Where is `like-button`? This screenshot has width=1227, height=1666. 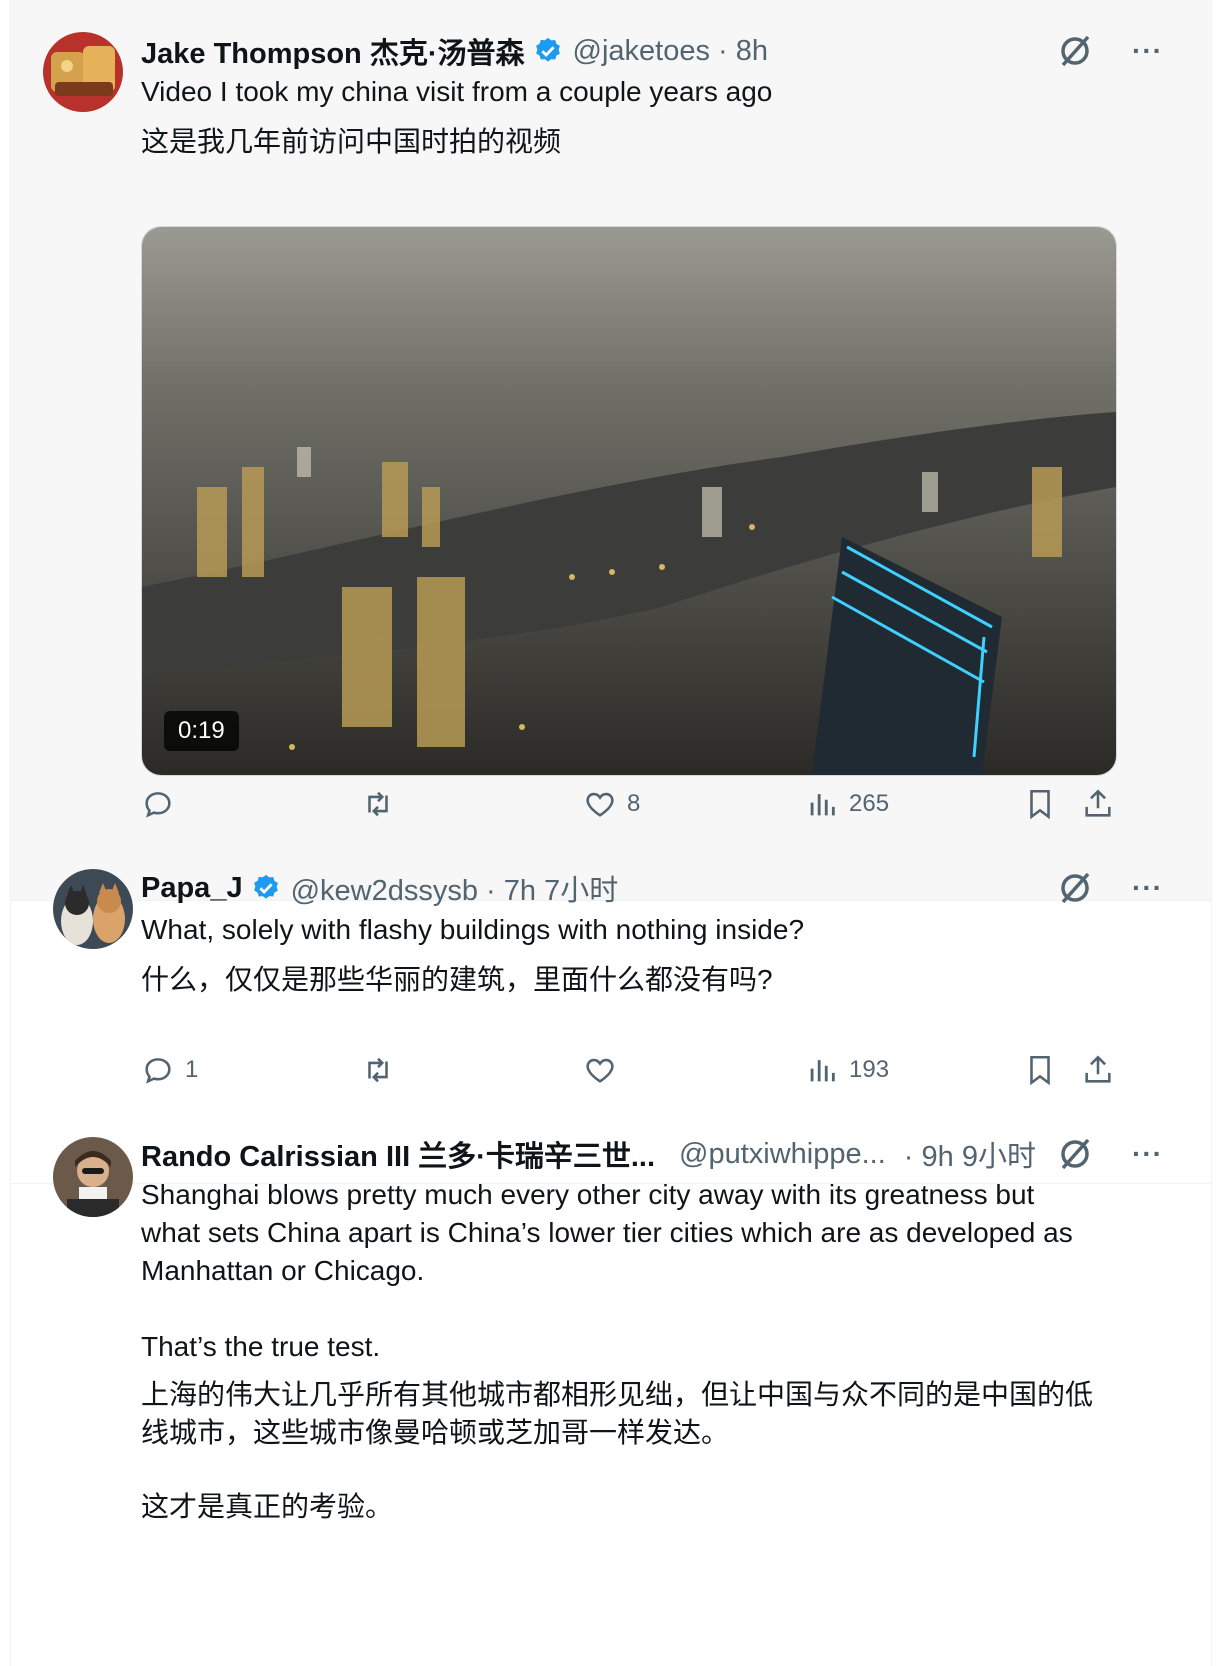 like-button is located at coordinates (605, 1070).